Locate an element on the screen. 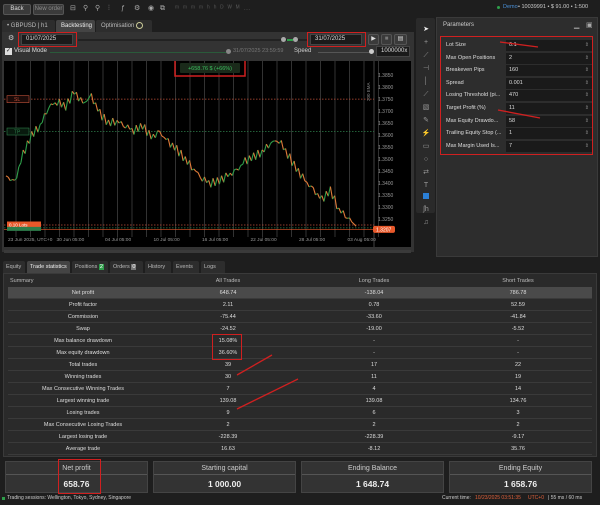 This screenshot has height=505, width=600. cell: Average trade is located at coordinates (83, 449).